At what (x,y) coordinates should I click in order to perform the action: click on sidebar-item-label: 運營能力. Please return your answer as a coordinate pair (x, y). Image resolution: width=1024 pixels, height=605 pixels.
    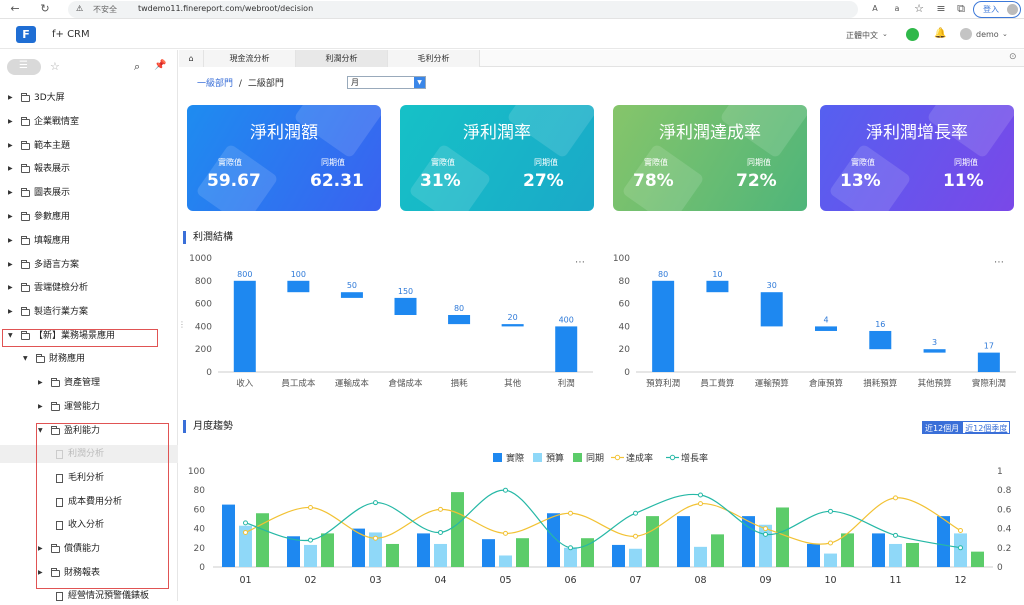
    Looking at the image, I should click on (82, 407).